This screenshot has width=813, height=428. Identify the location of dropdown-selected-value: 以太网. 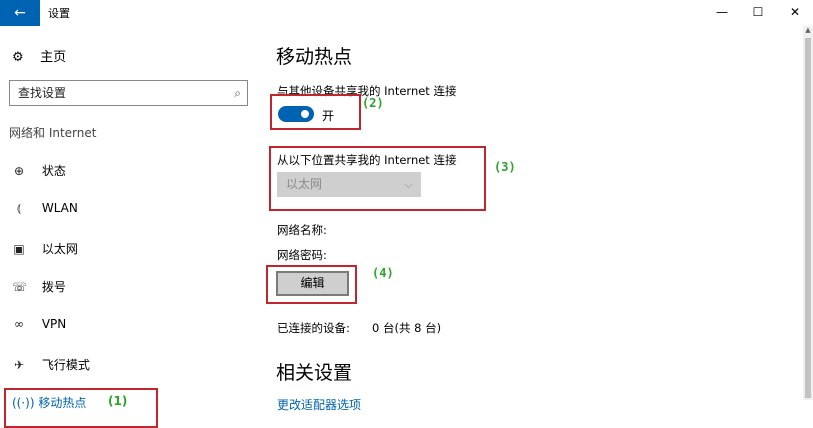
(304, 184).